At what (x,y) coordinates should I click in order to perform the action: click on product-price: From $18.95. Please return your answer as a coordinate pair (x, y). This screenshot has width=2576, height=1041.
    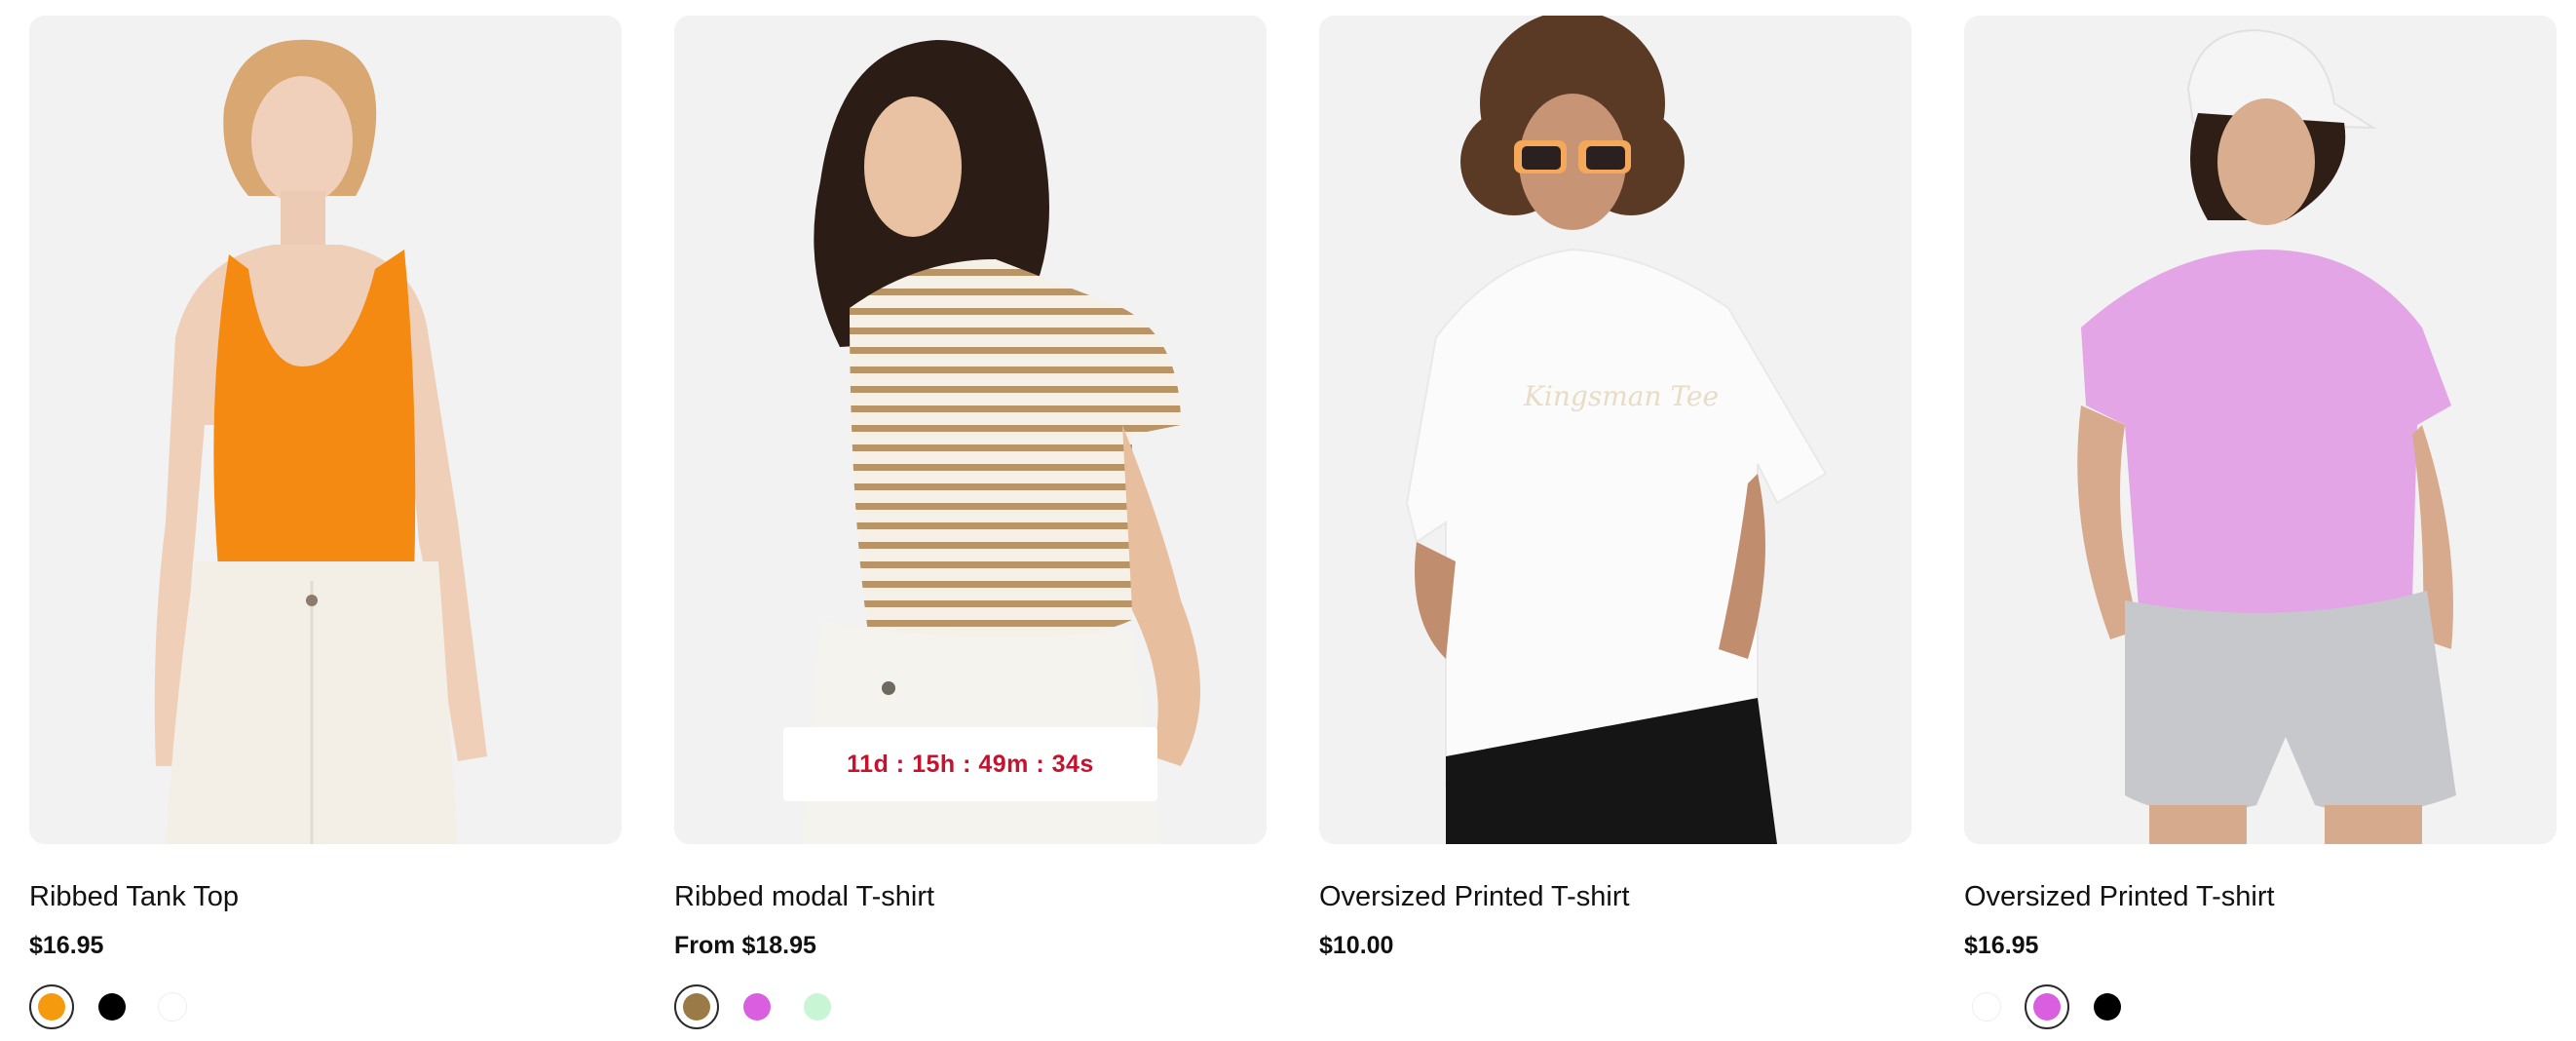
    Looking at the image, I should click on (745, 945).